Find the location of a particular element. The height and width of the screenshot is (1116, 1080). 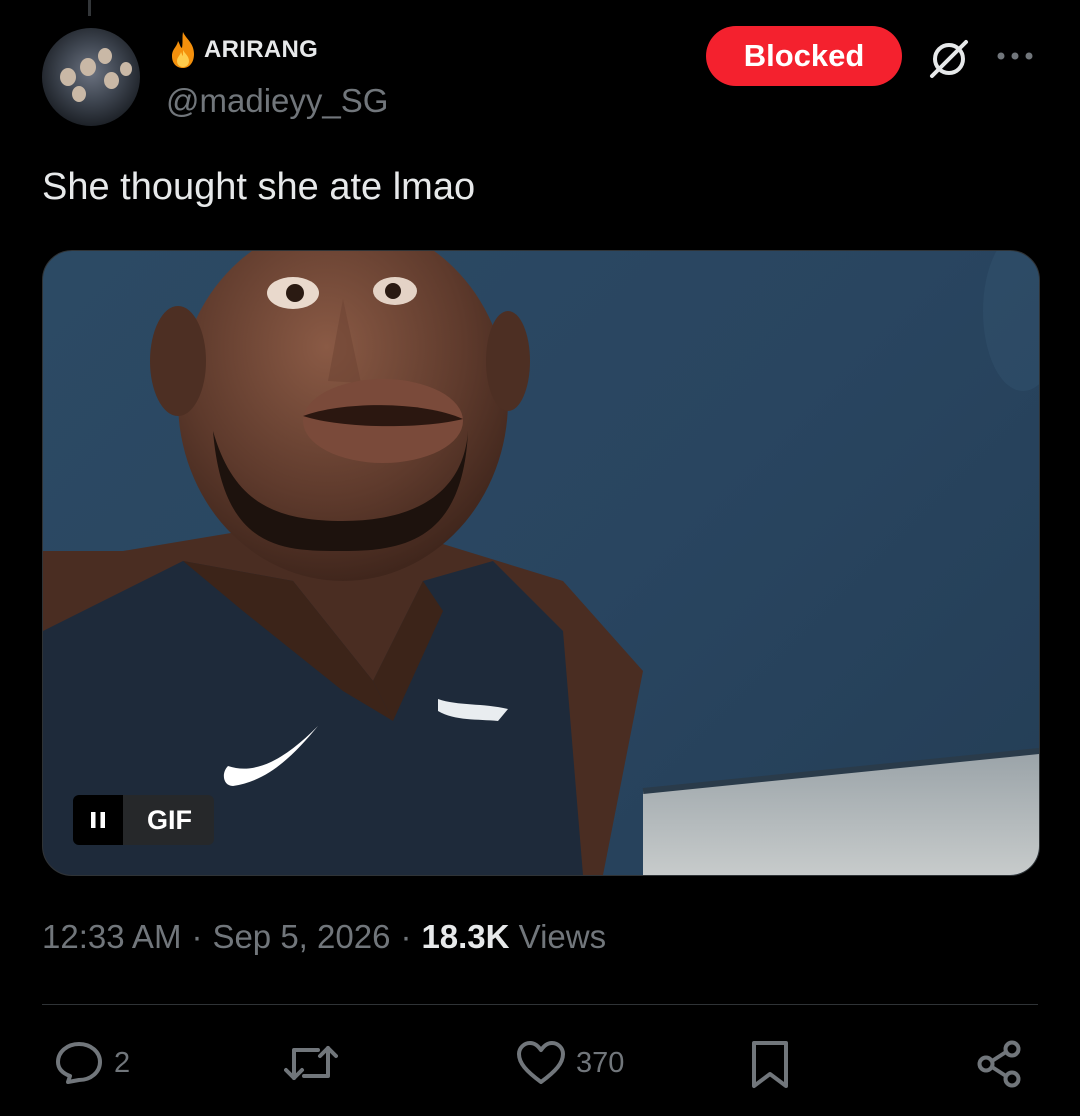

blocked-button: Blocked is located at coordinates (804, 56).